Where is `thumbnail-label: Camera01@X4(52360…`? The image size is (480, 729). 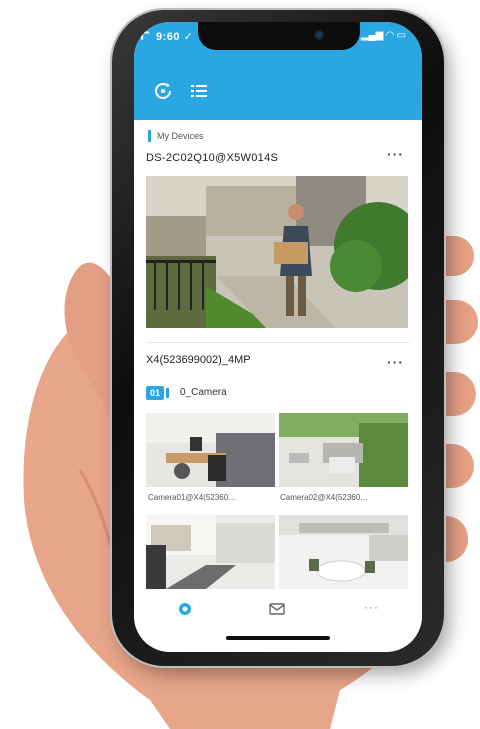 thumbnail-label: Camera01@X4(52360… is located at coordinates (192, 497).